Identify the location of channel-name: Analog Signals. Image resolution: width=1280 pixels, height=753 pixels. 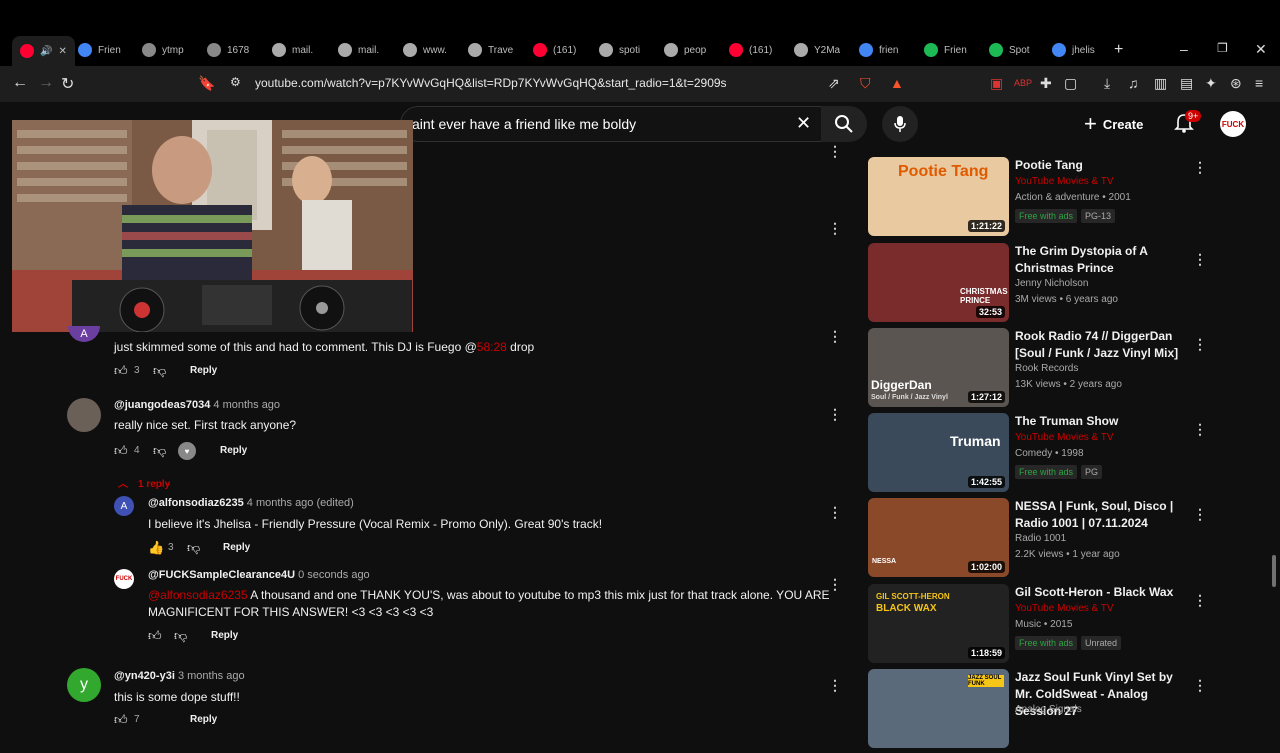
(1048, 709).